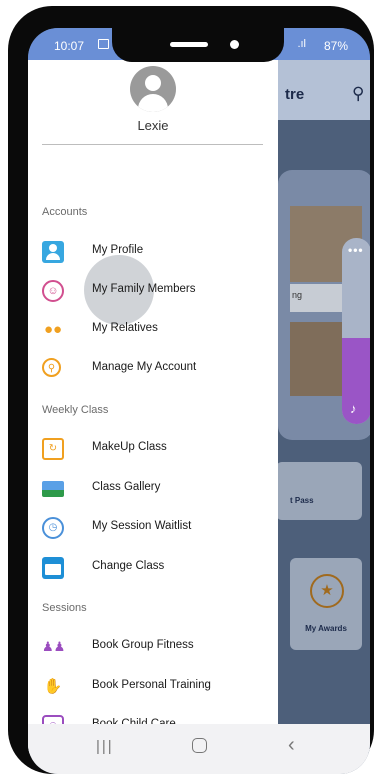  I want to click on avatar, so click(153, 89).